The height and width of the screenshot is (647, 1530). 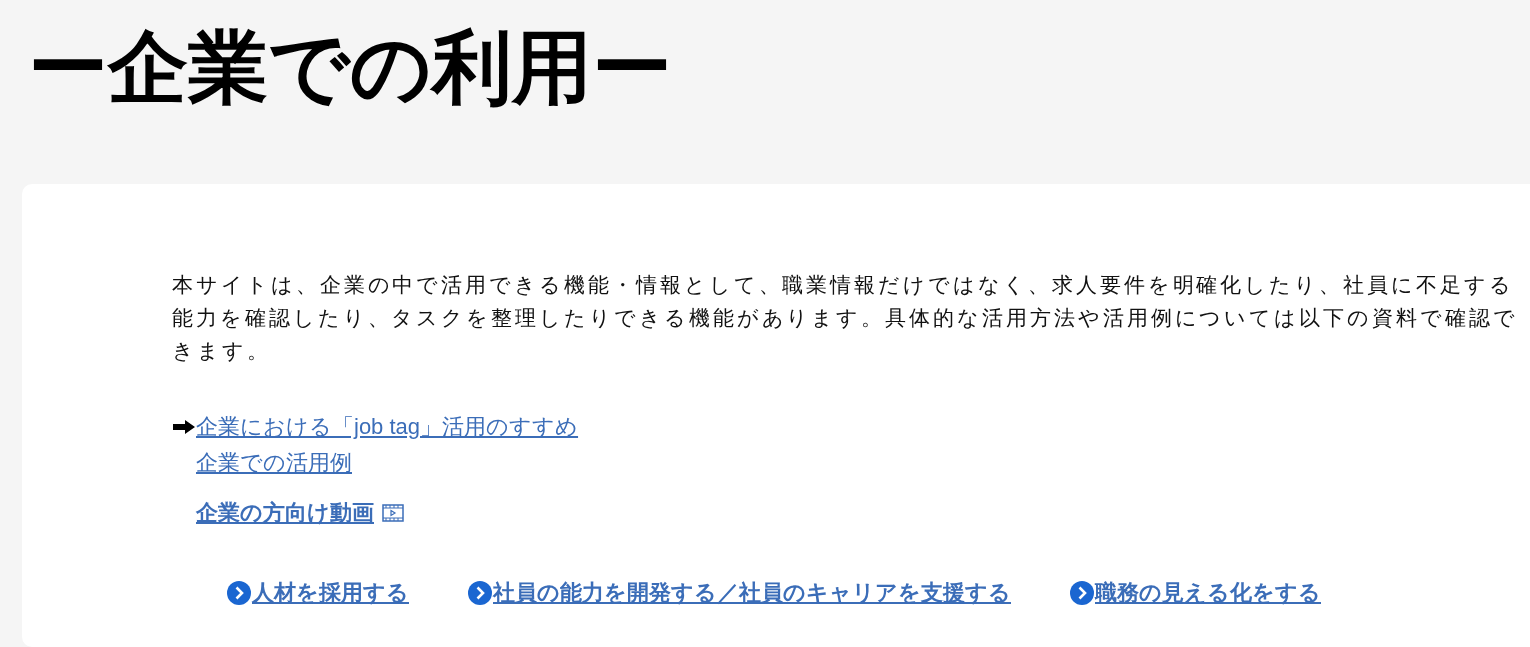 What do you see at coordinates (184, 427) in the screenshot?
I see `right-arrow-icon` at bounding box center [184, 427].